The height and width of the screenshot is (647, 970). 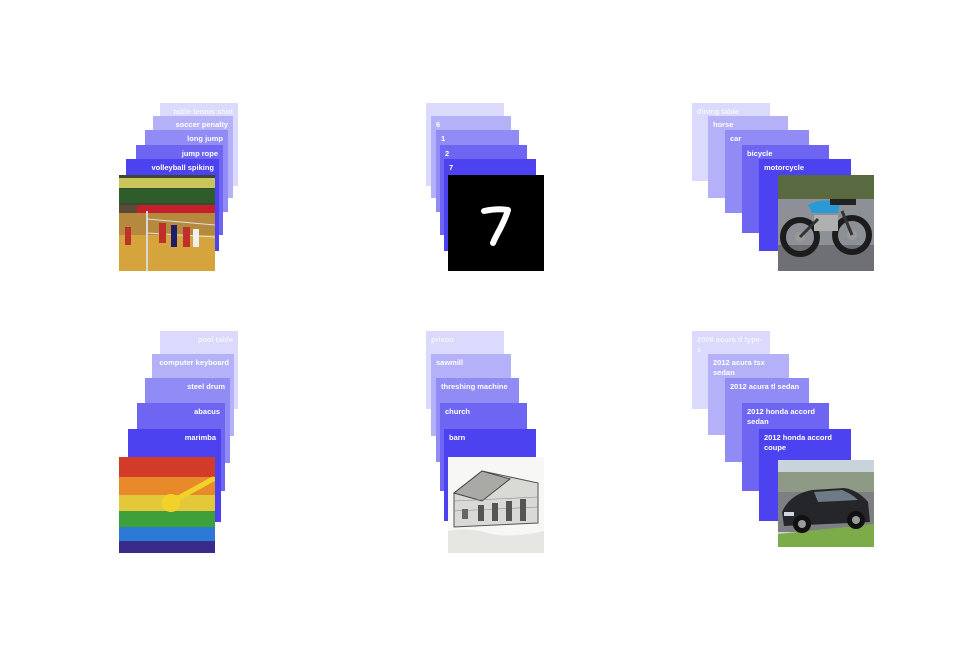 I want to click on motorcycle-photo, so click(x=826, y=223).